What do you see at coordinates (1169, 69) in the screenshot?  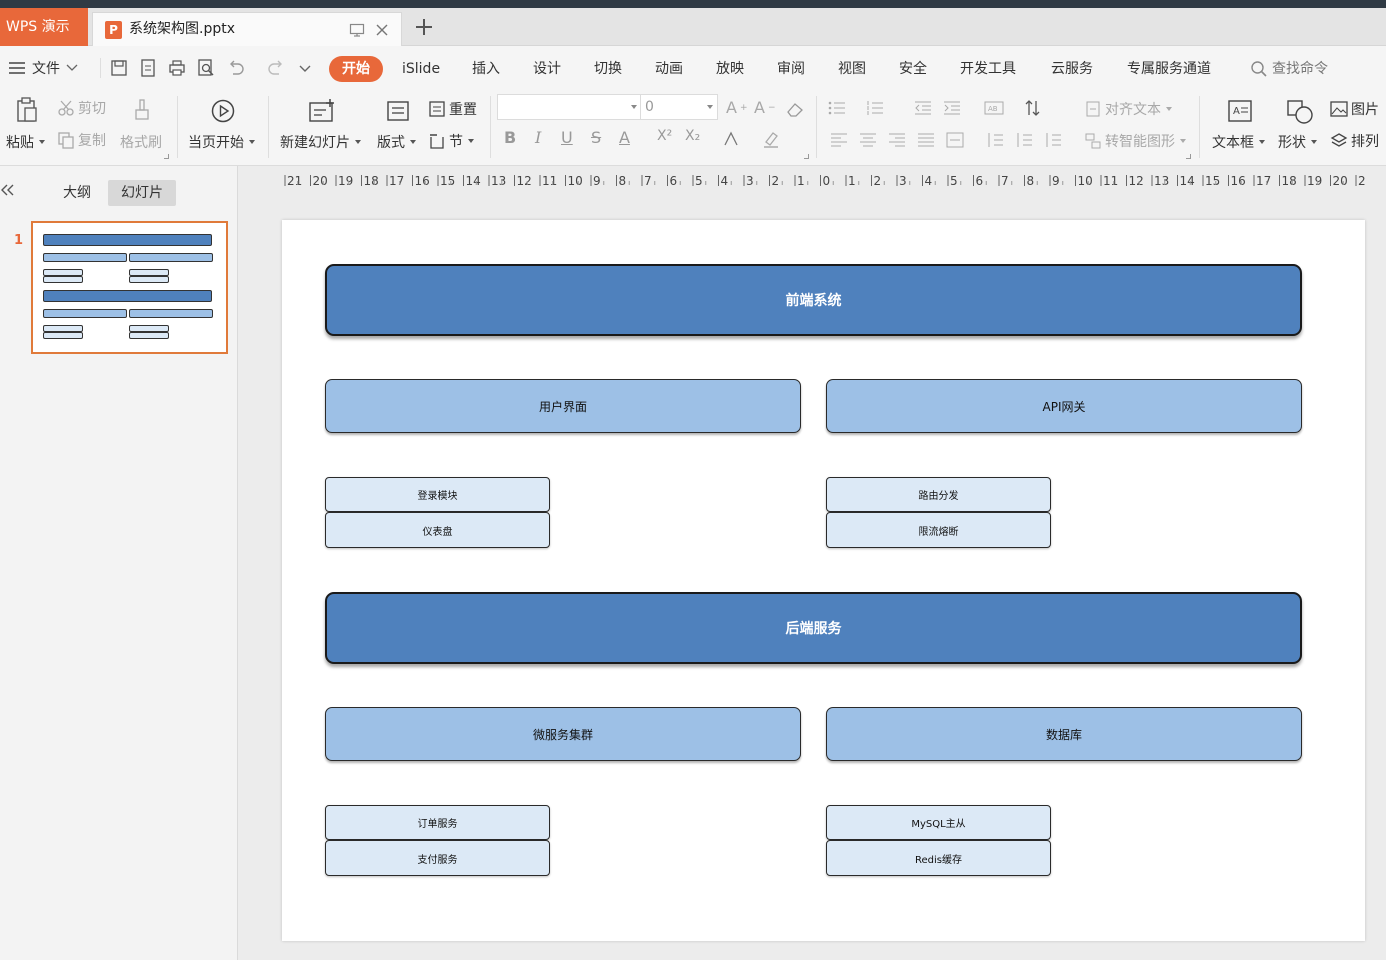 I see `tab-exclusive-service: 专属服务通道` at bounding box center [1169, 69].